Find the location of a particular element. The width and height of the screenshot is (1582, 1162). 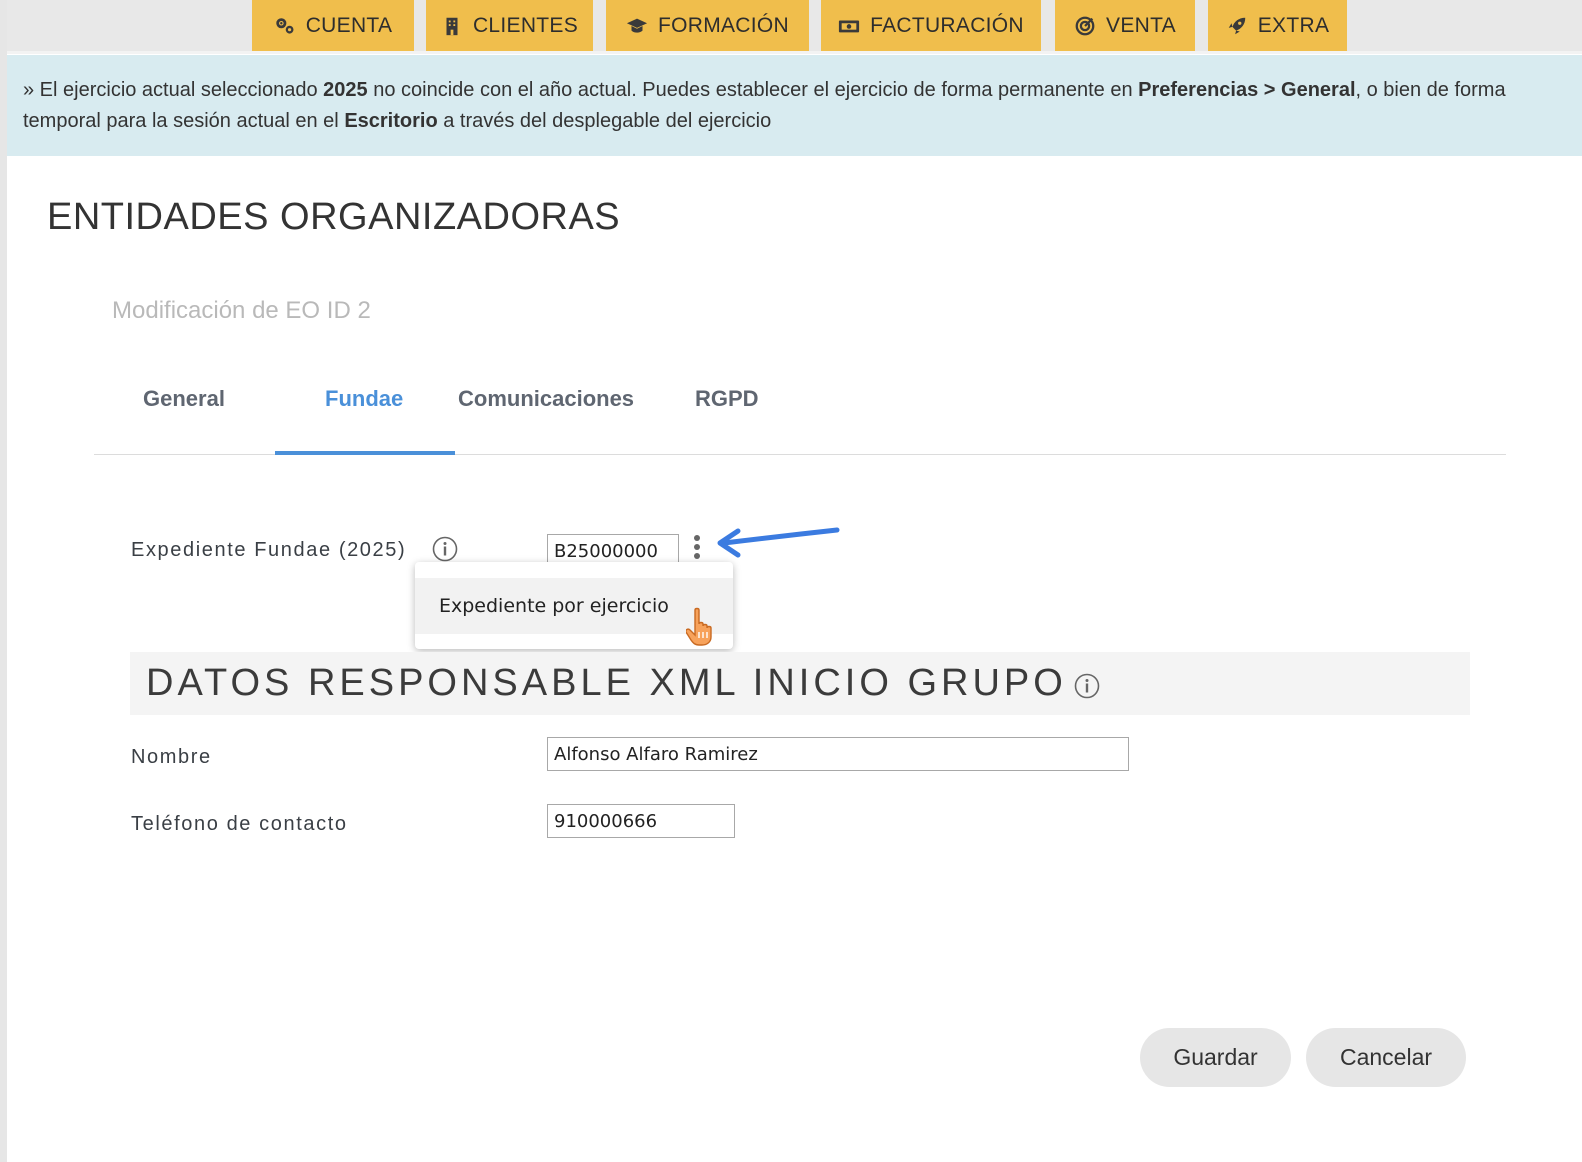

page-subtitle: Modificación de EO ID 2 is located at coordinates (241, 310).